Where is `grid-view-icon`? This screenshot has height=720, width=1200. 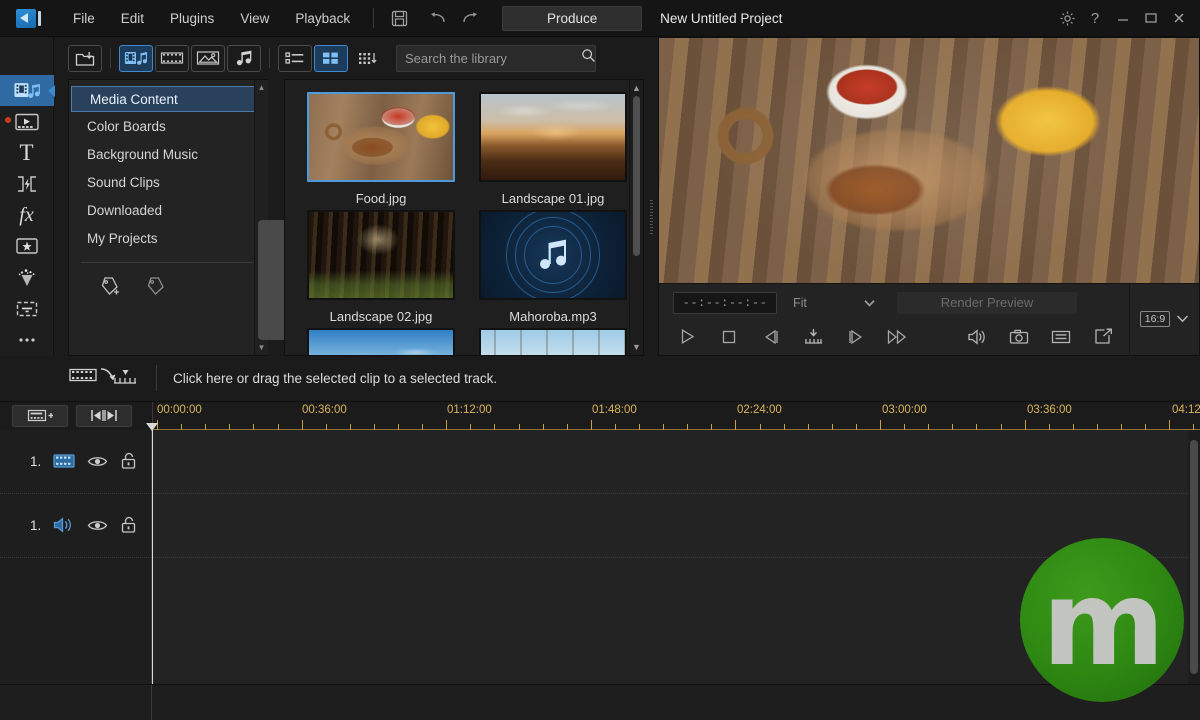
grid-view-icon is located at coordinates (331, 58).